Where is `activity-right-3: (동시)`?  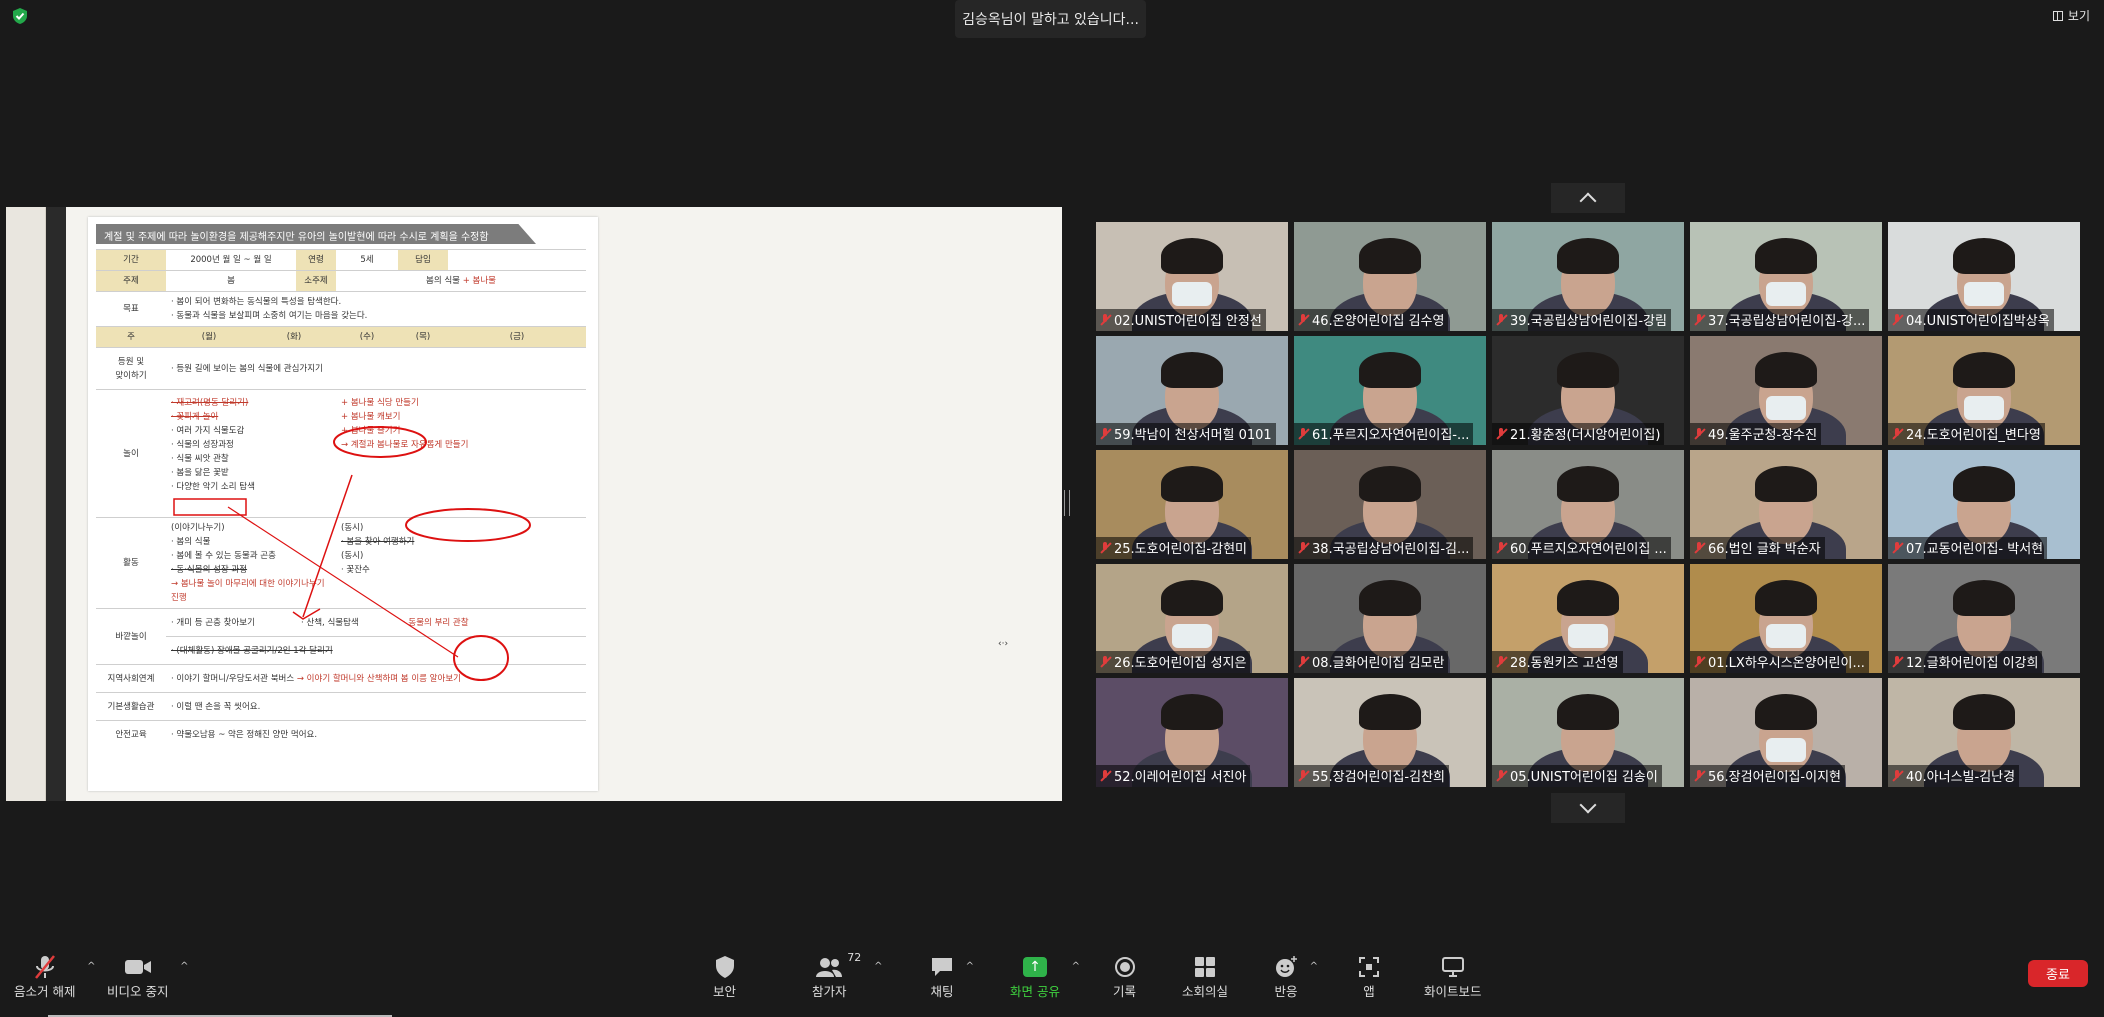 activity-right-3: (동시) is located at coordinates (352, 556).